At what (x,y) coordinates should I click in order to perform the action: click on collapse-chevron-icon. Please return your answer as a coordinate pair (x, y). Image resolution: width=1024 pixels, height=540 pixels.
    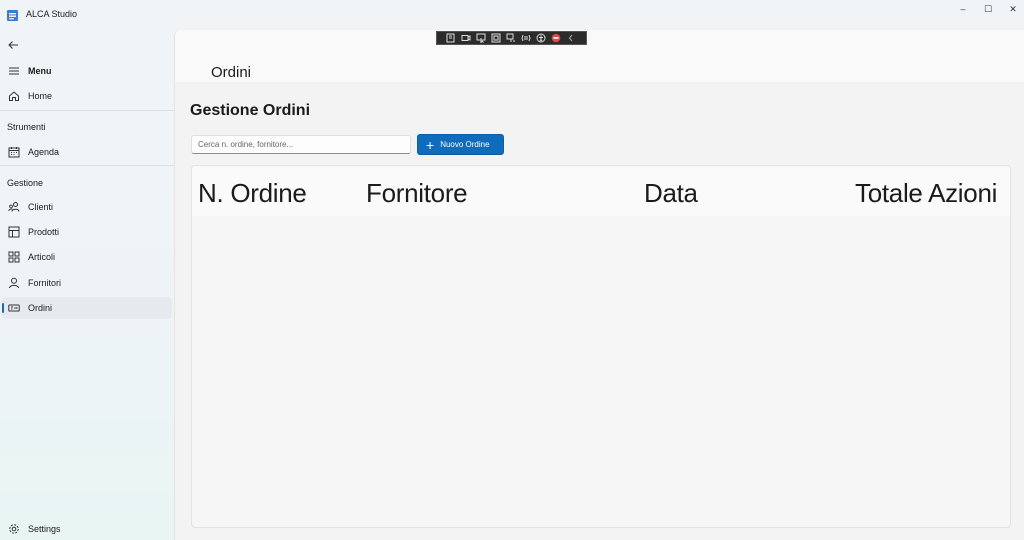
    Looking at the image, I should click on (570, 38).